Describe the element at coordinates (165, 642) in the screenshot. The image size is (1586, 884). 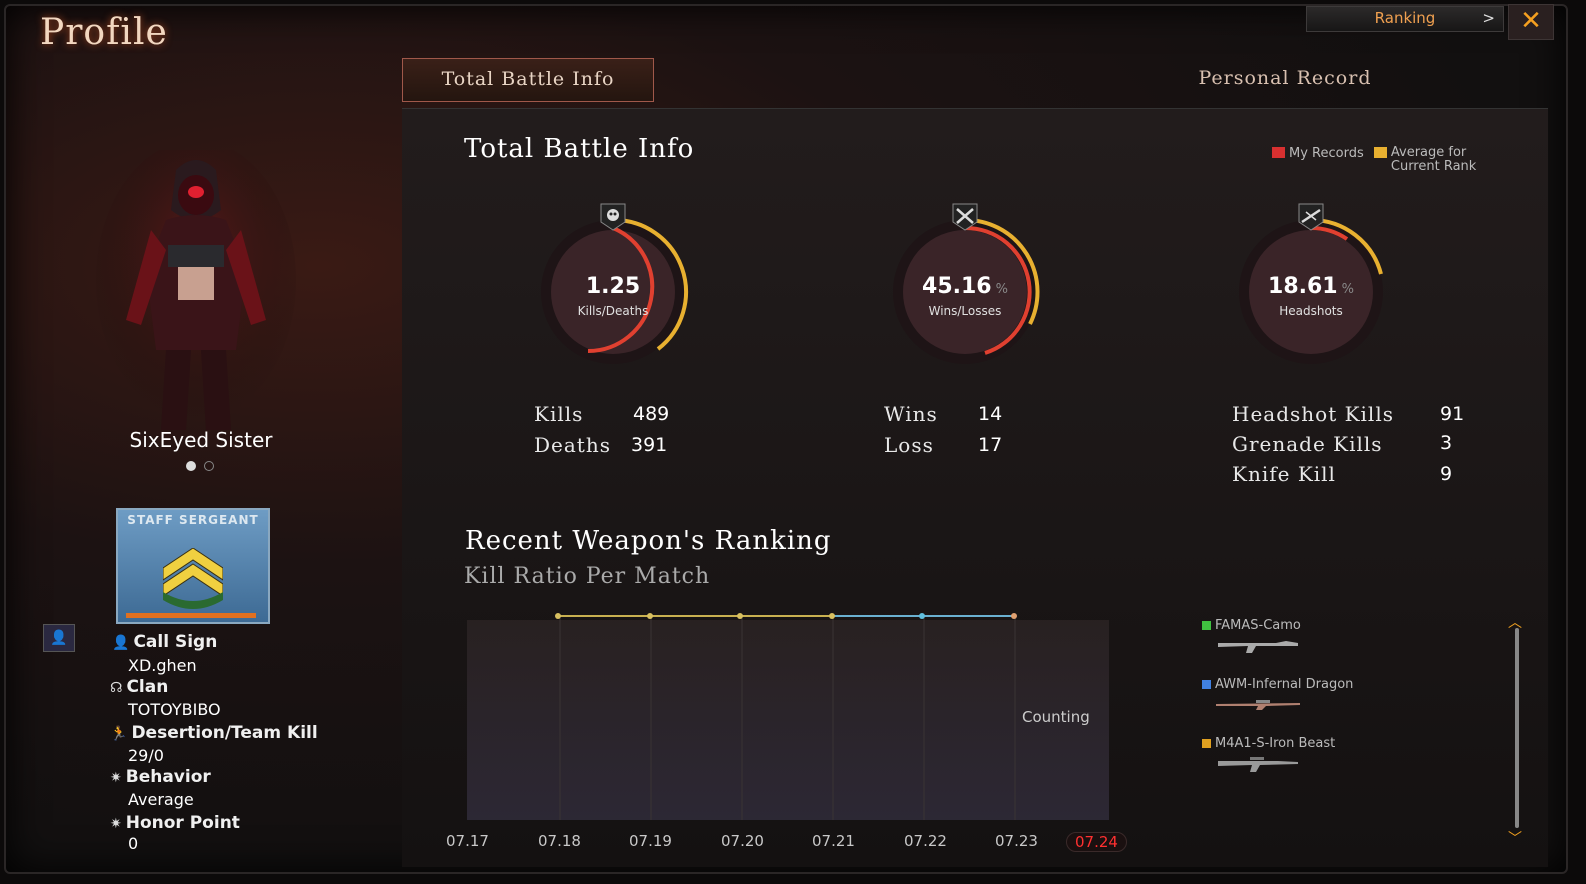
I see `callsign-label: 👤 Call Sign` at that location.